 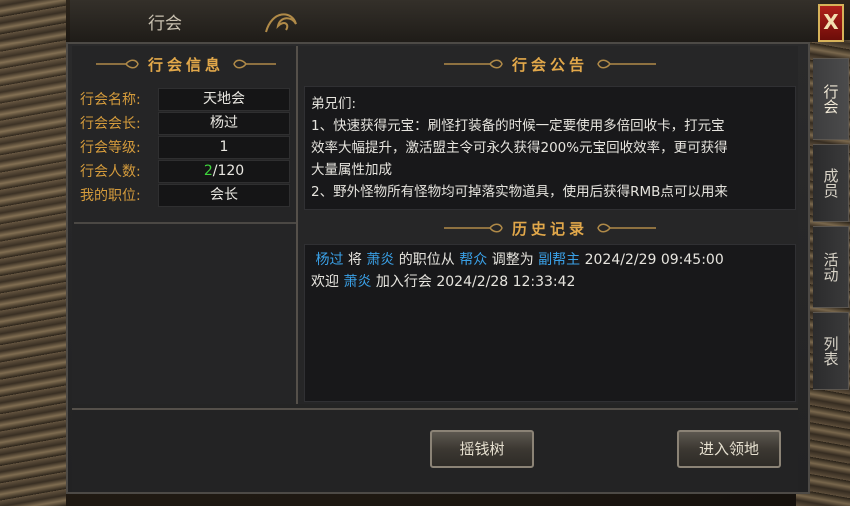 I want to click on notice-heading: 行会公告, so click(x=550, y=64).